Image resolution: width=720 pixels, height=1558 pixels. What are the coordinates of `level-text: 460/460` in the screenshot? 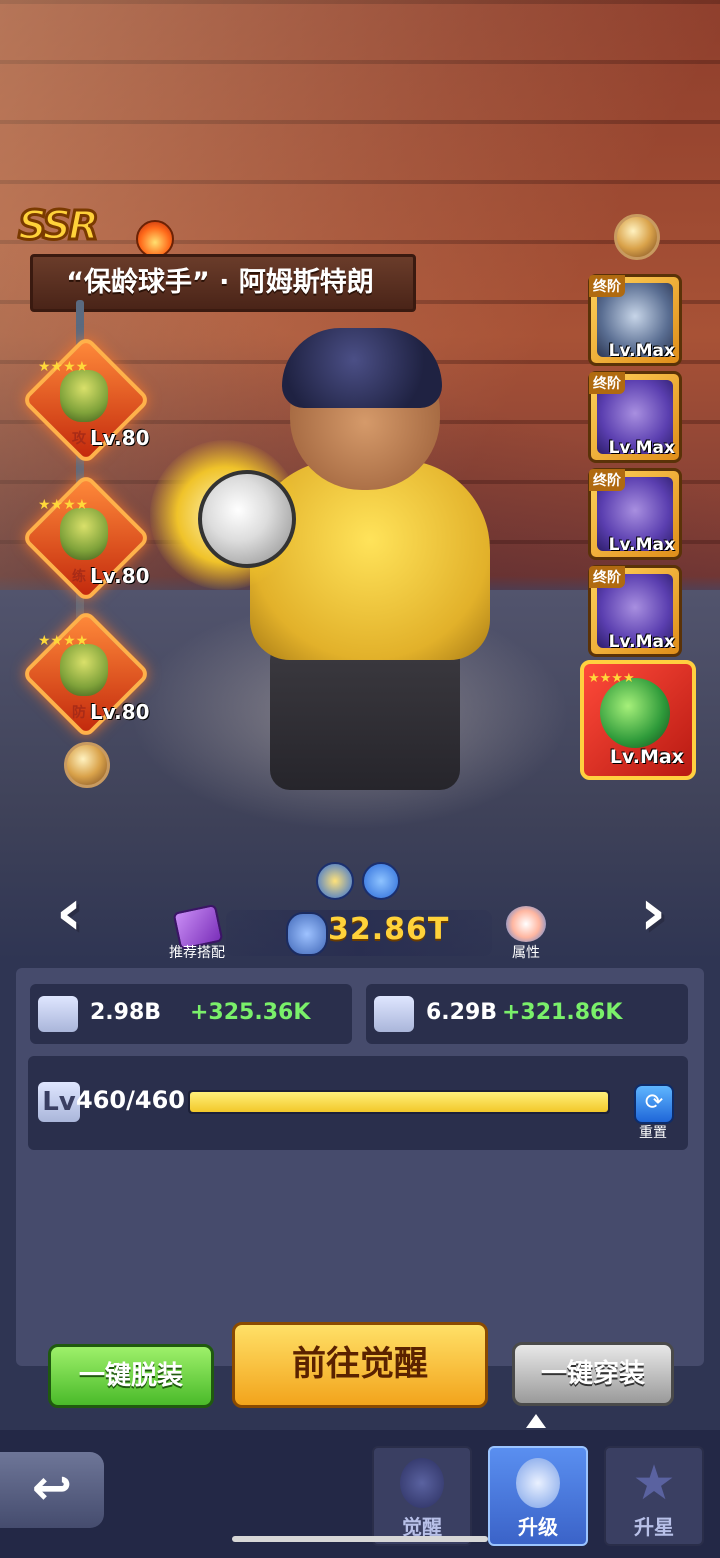 It's located at (130, 1100).